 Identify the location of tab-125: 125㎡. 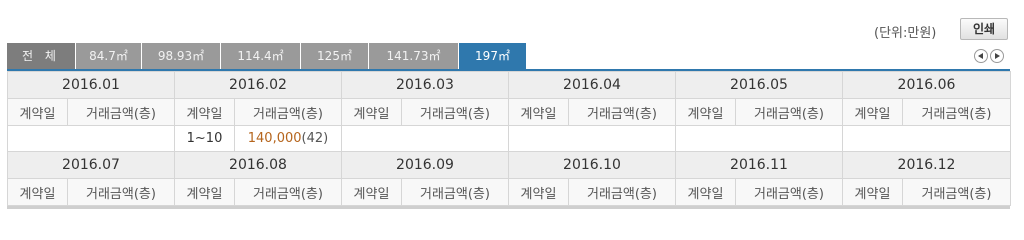
(335, 56).